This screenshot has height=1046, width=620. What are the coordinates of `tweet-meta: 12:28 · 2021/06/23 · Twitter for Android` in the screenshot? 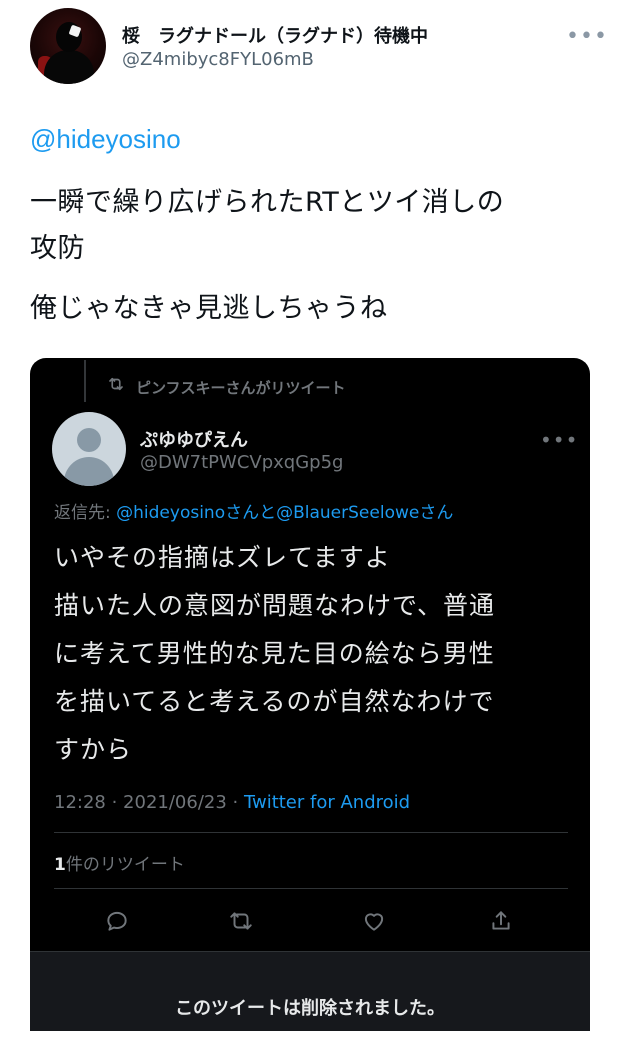 It's located at (232, 802).